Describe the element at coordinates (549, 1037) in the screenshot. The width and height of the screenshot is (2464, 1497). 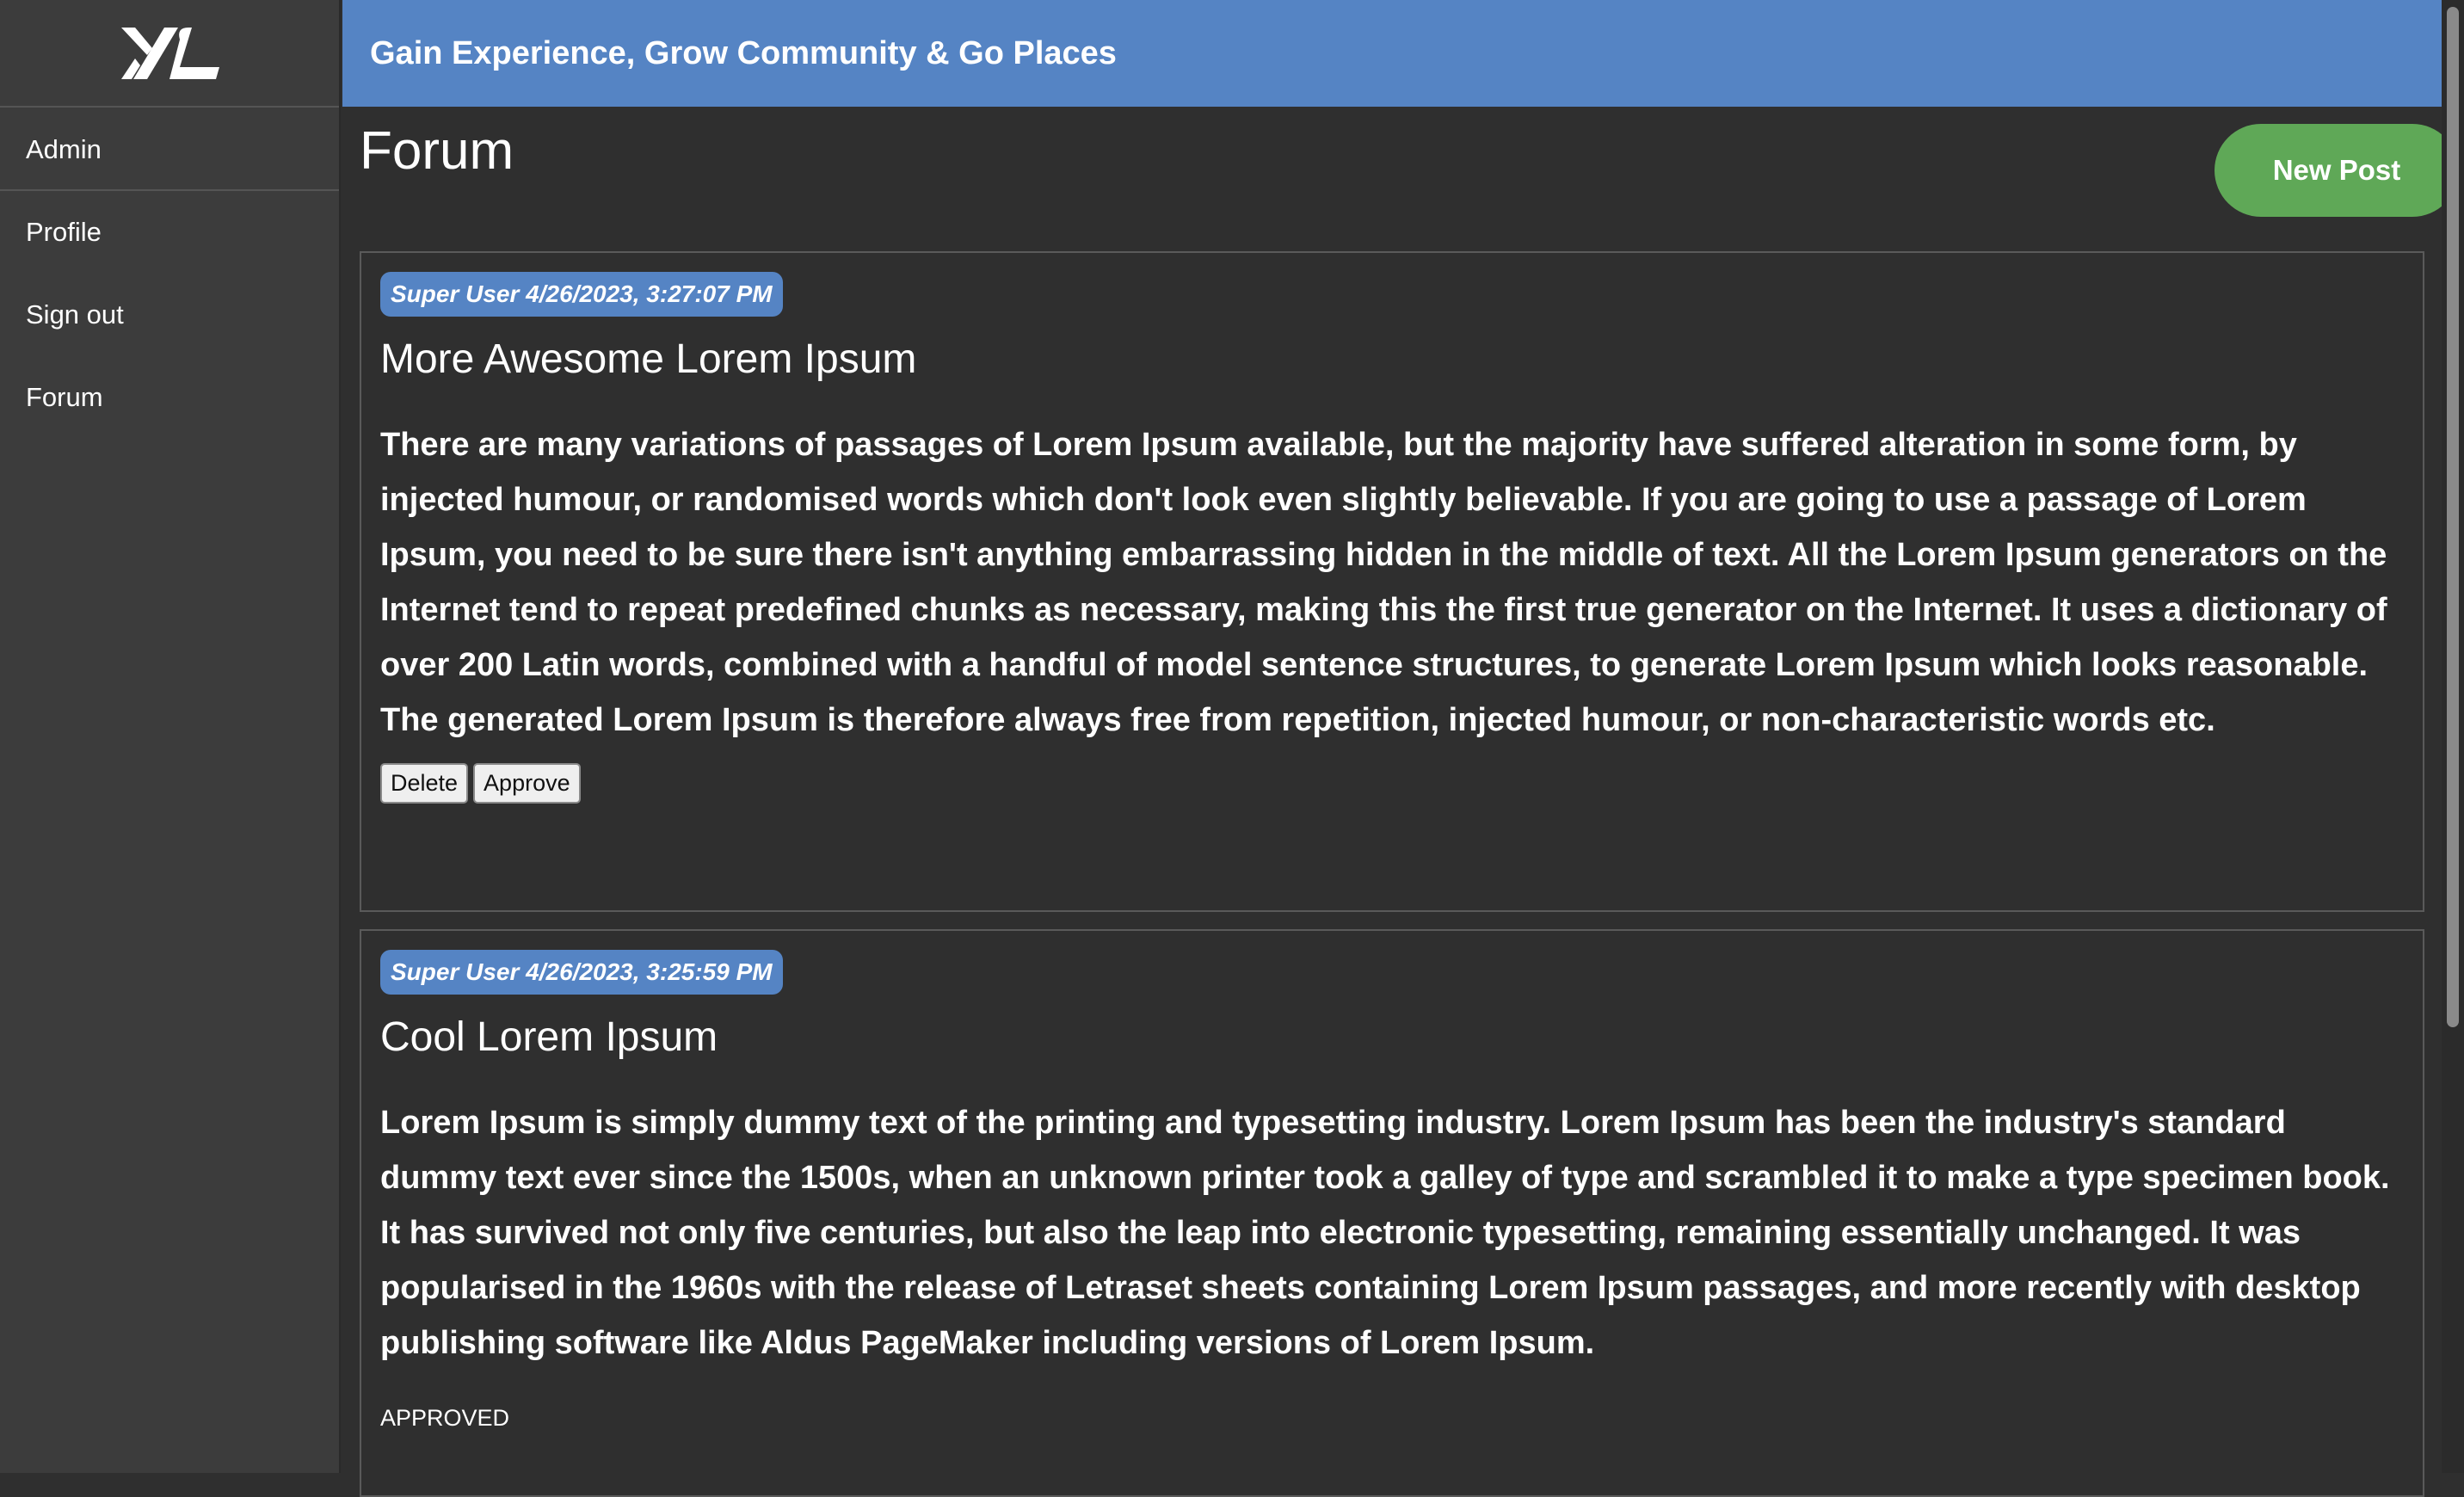
I see `post-title: Cool Lorem Ipsum` at that location.